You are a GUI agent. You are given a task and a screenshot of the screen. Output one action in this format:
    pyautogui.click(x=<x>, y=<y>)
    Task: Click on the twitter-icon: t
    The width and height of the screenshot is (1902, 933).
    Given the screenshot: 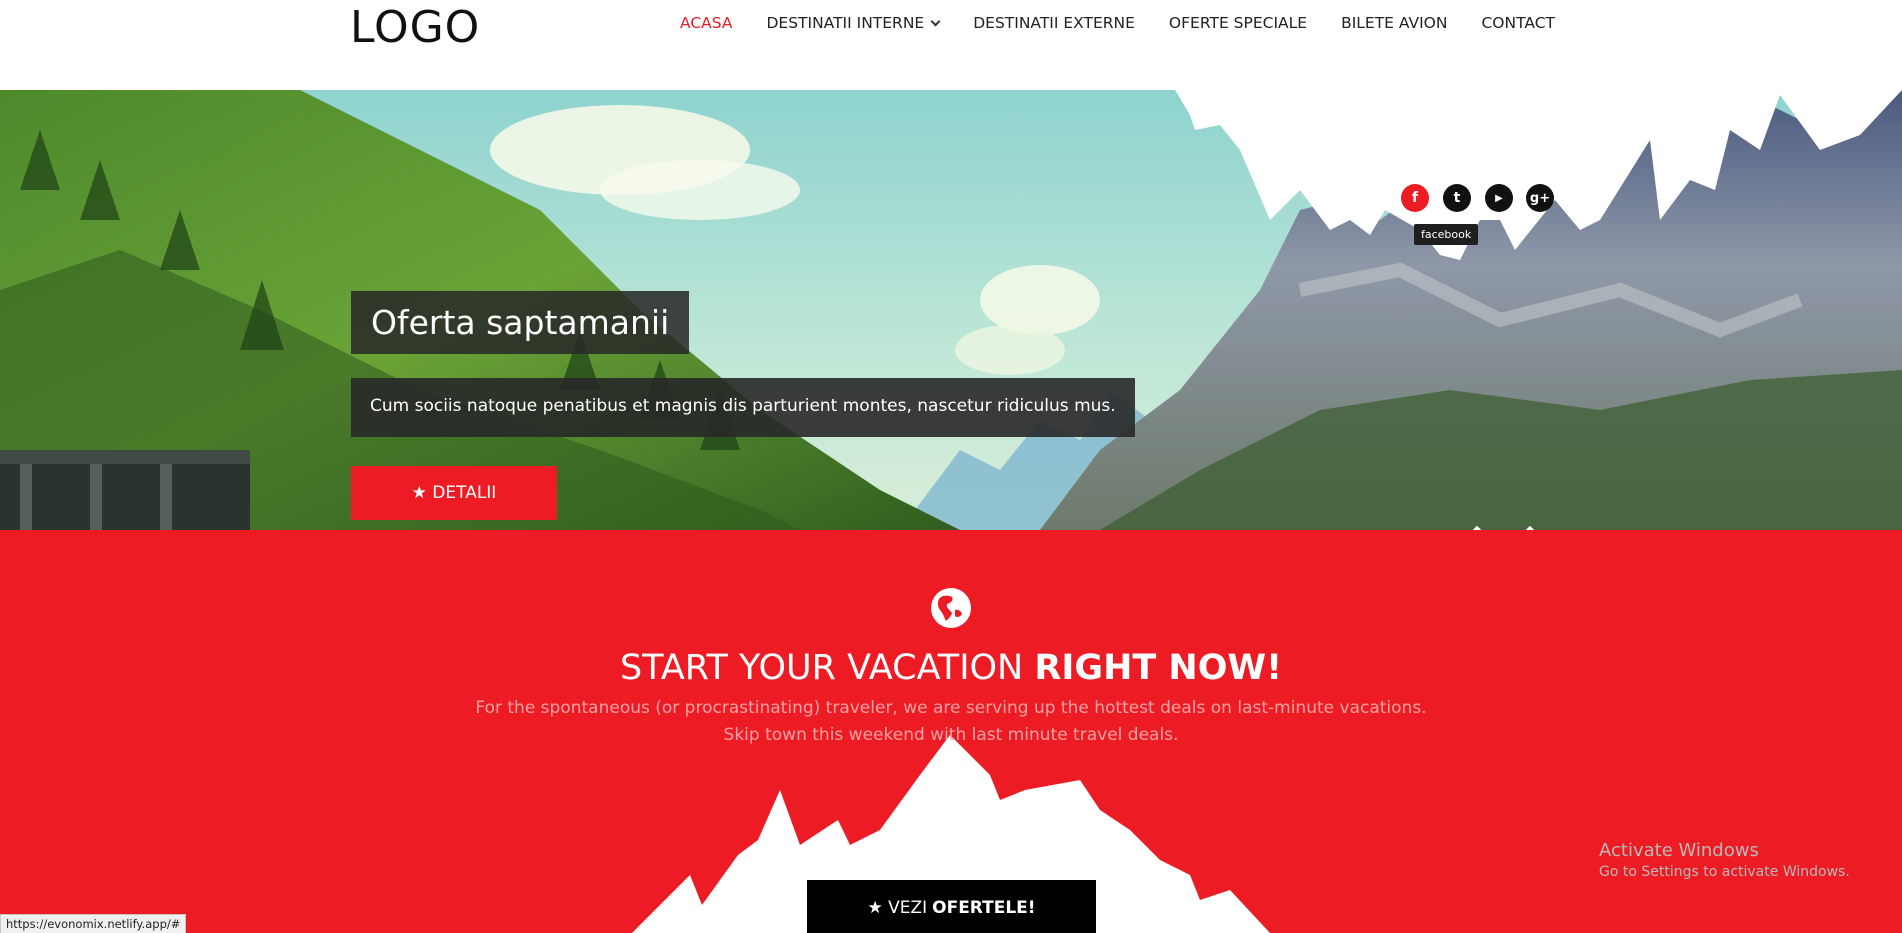 What is the action you would take?
    pyautogui.click(x=1457, y=198)
    